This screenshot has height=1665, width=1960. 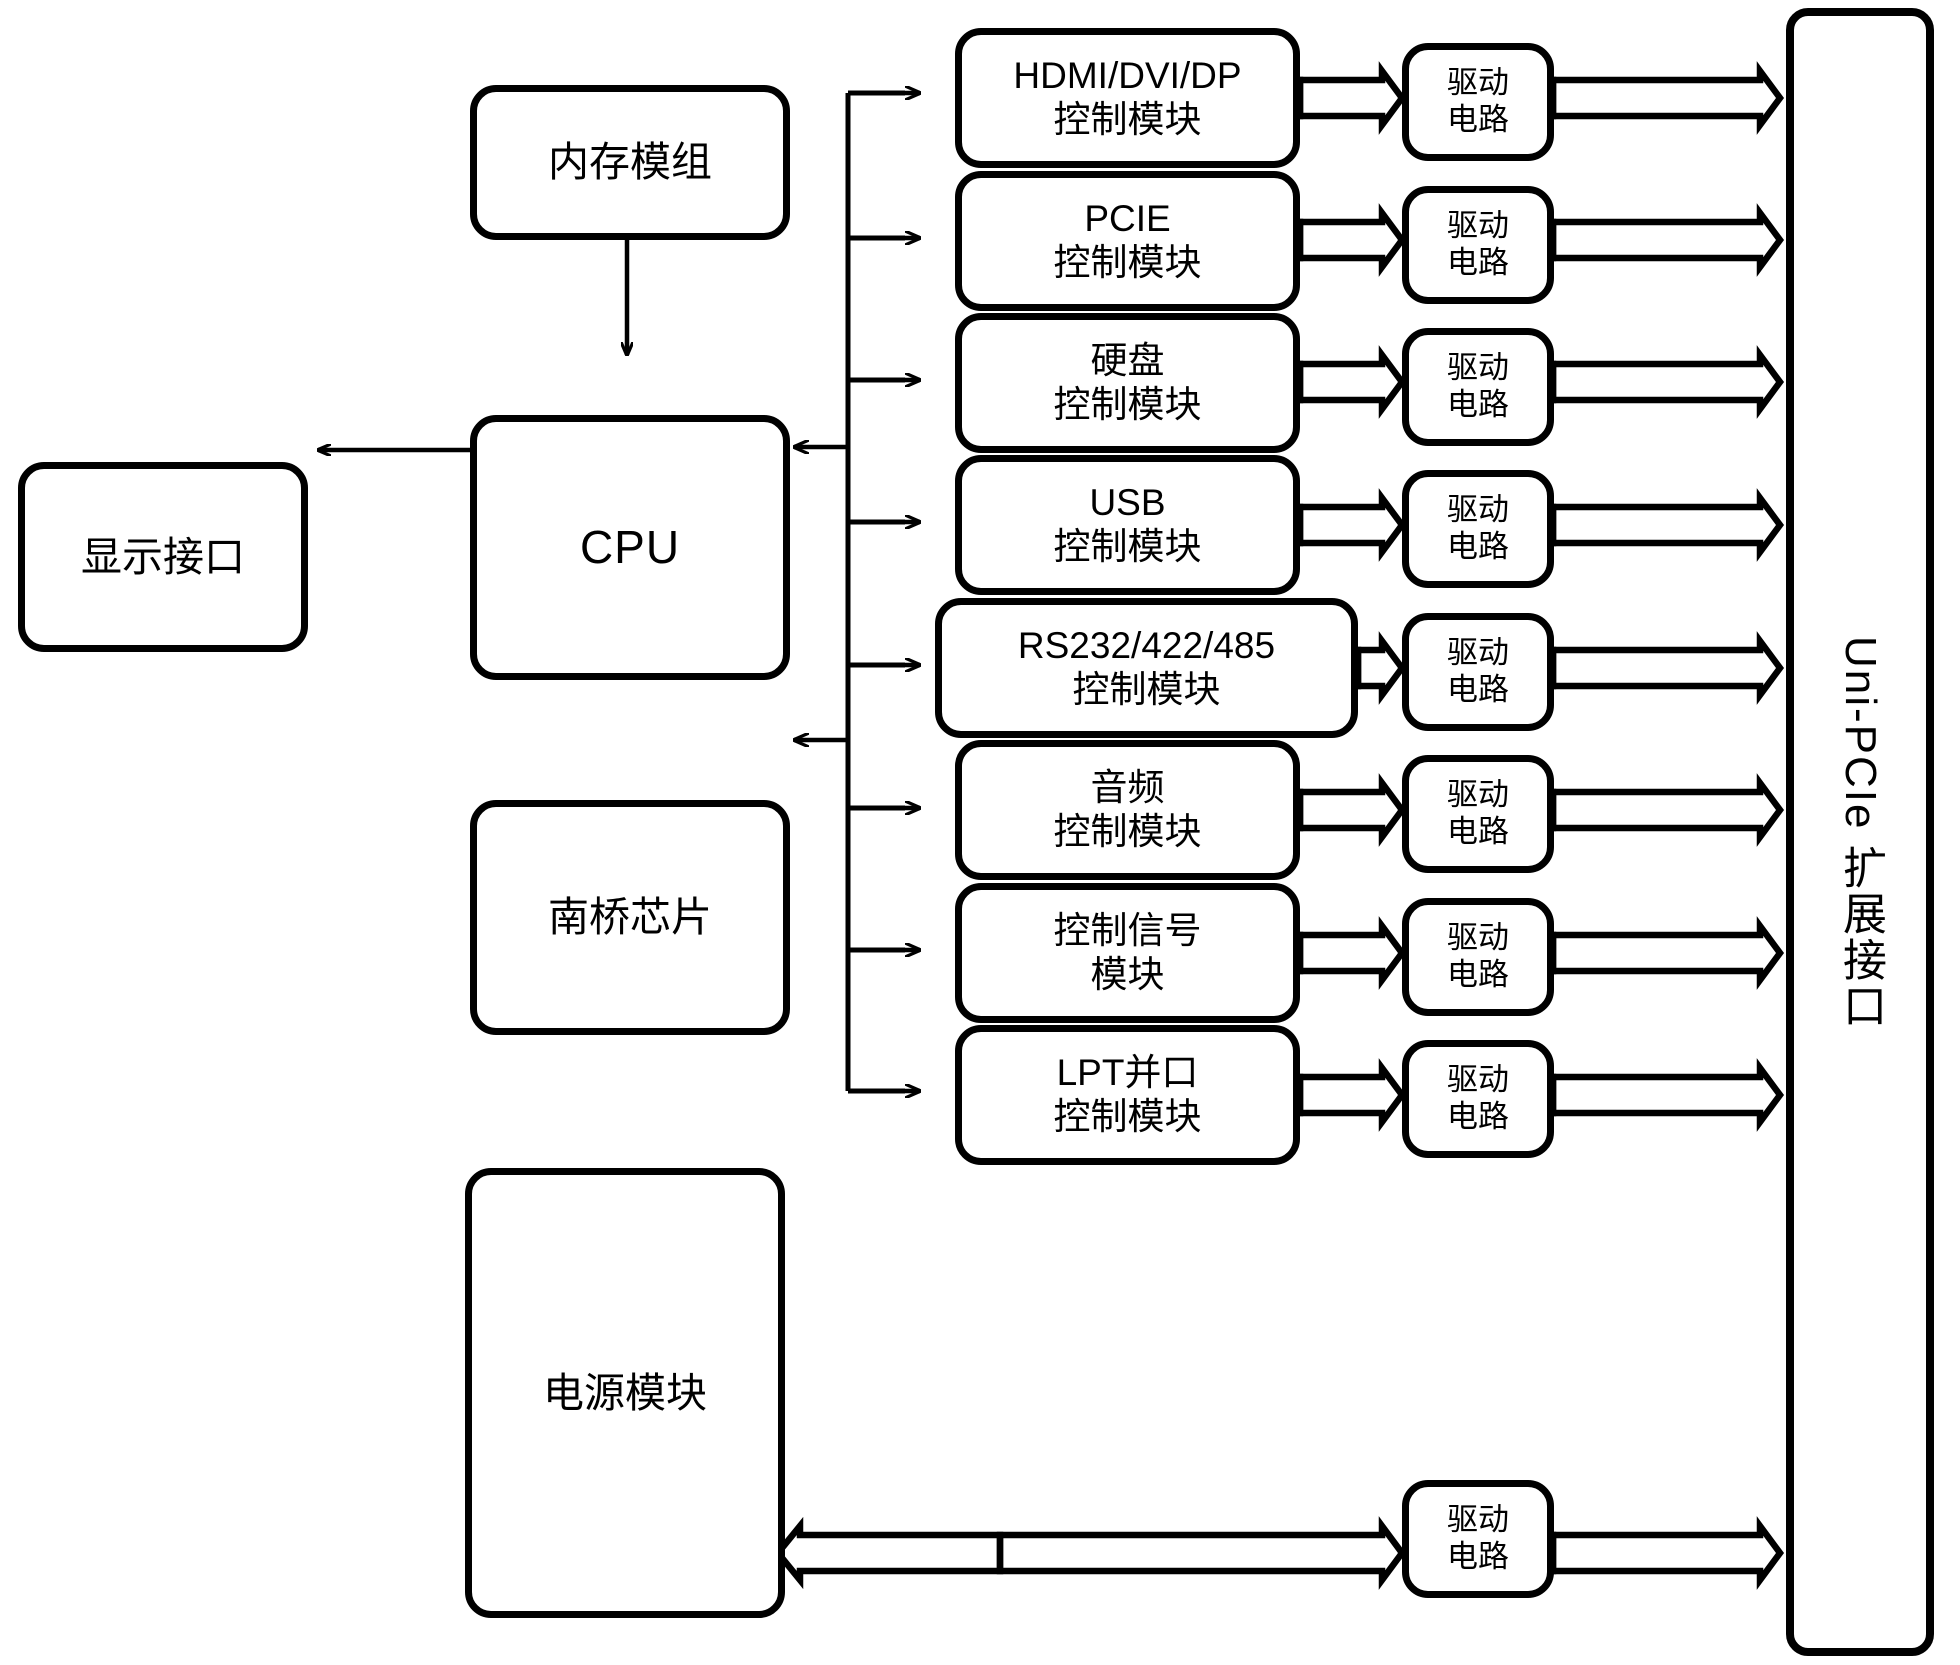 What do you see at coordinates (1127, 404) in the screenshot?
I see `control-module-3-subtitle: 控制模块` at bounding box center [1127, 404].